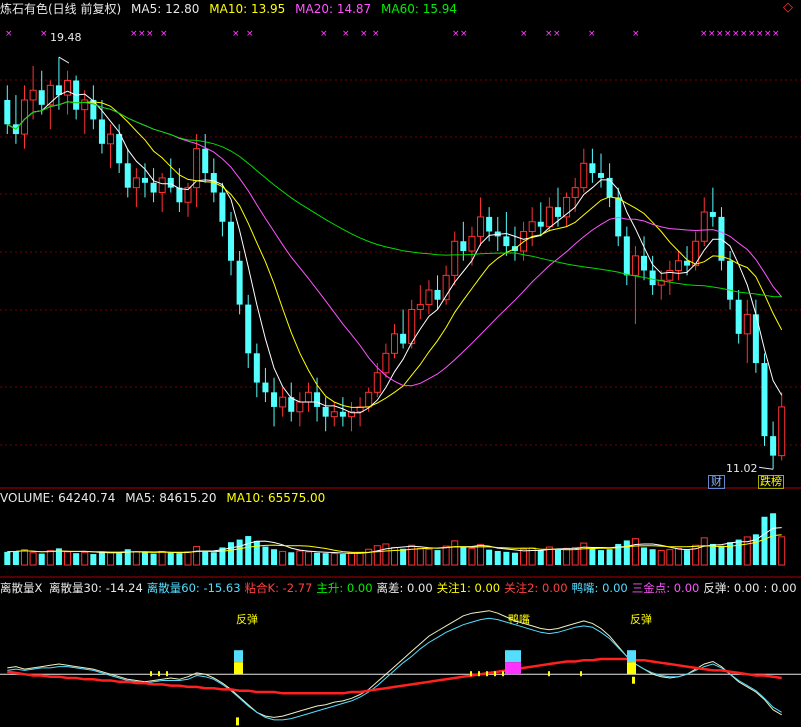 The image size is (801, 727). I want to click on event-mark-1: ×, so click(44, 34).